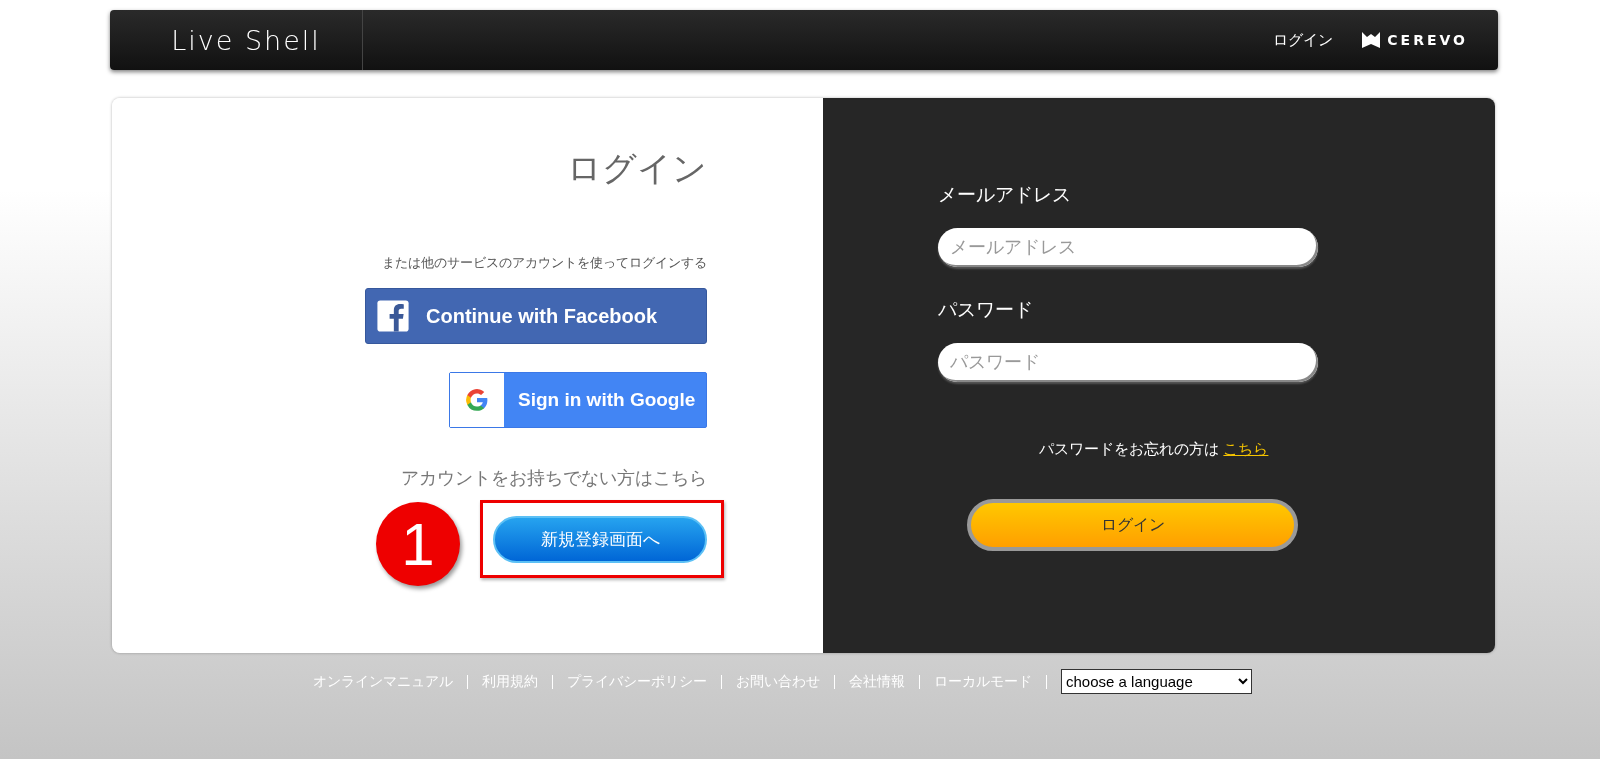  I want to click on google-g-icon, so click(477, 400).